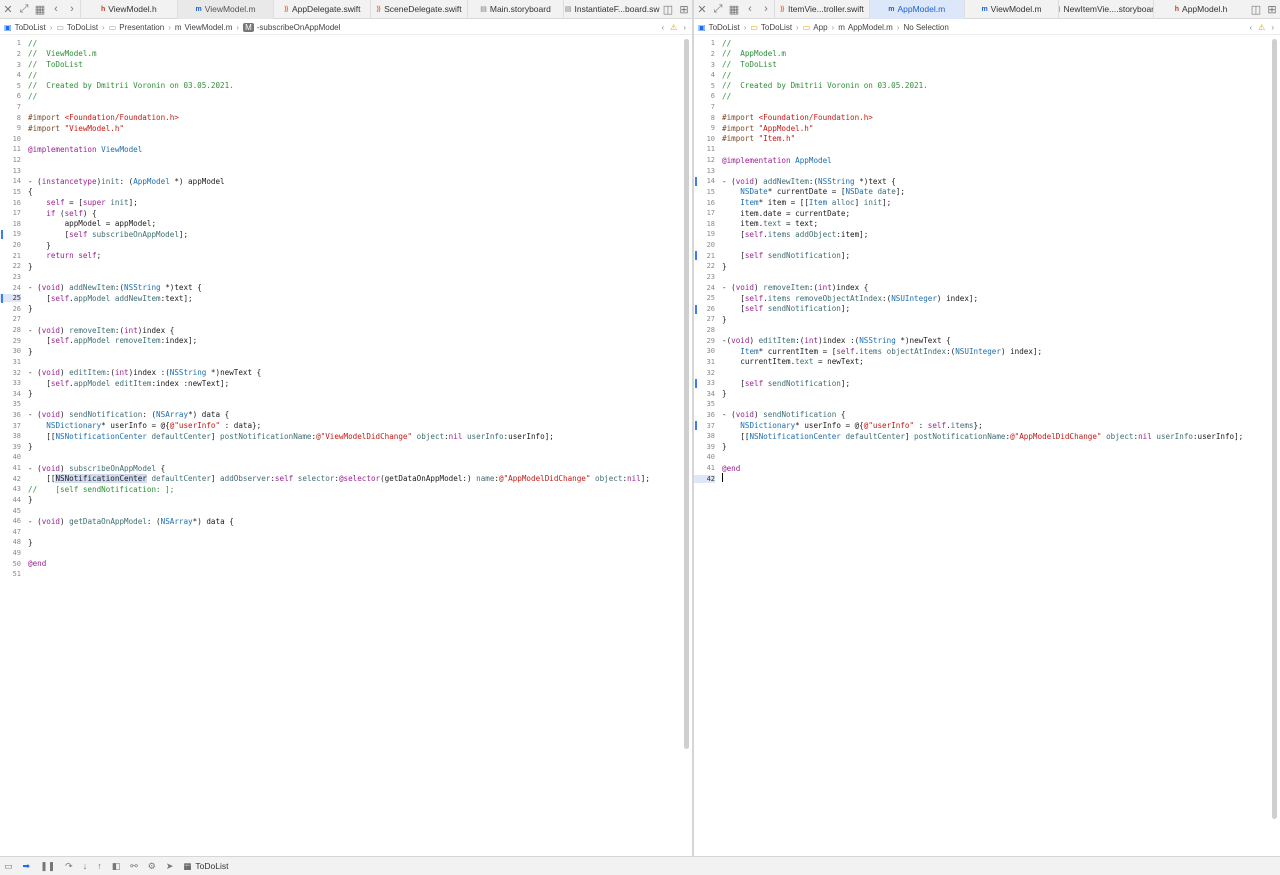 The width and height of the screenshot is (1280, 875). What do you see at coordinates (47, 866) in the screenshot?
I see `pause-icon: ❚❚` at bounding box center [47, 866].